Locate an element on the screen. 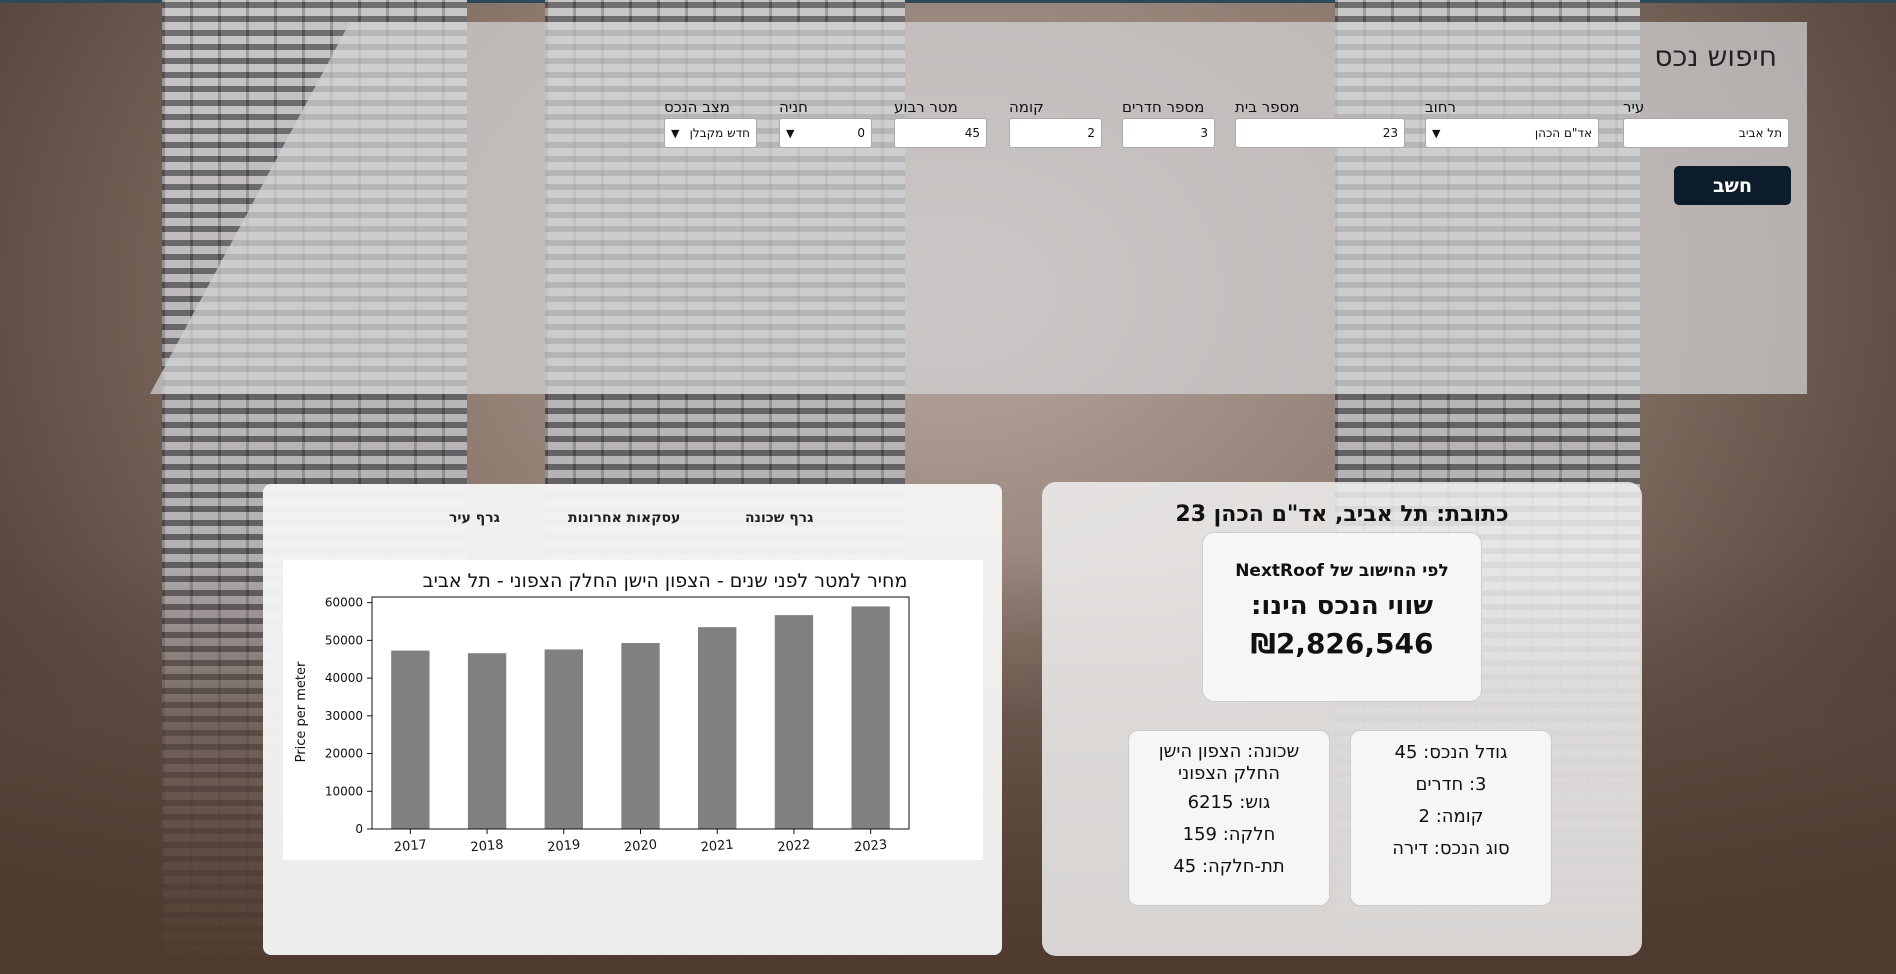  condition-field: מצב הנכס חדש מקבלן ▼ is located at coordinates (710, 123).